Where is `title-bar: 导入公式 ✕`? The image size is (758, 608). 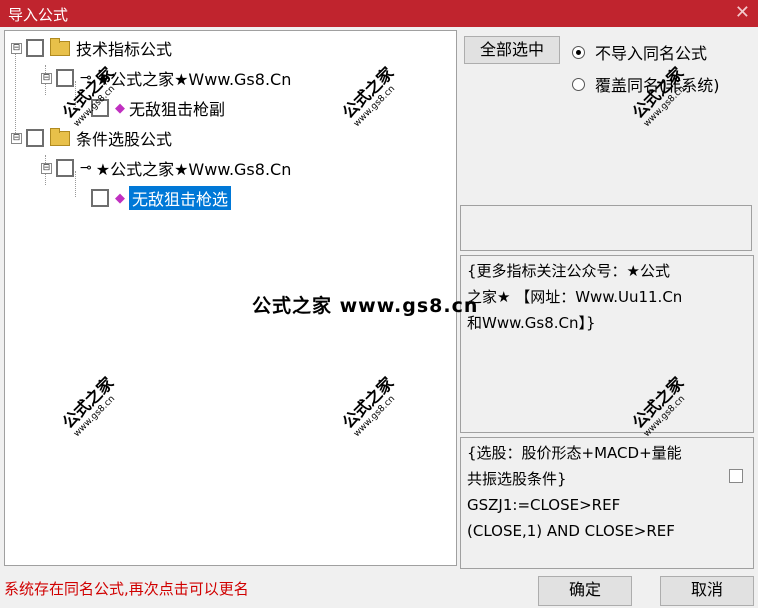 title-bar: 导入公式 ✕ is located at coordinates (379, 13).